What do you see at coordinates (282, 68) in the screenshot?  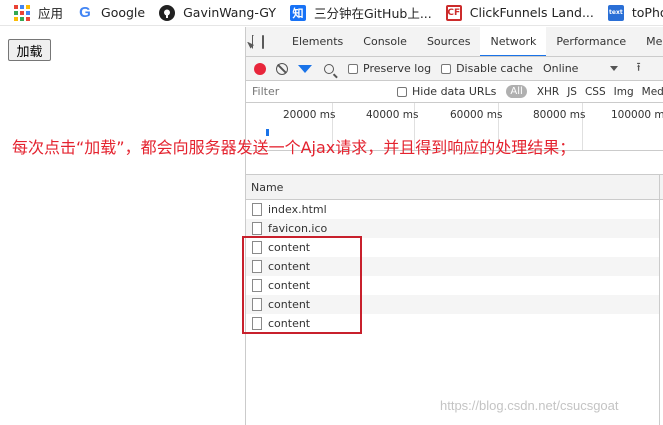 I see `clear-icon` at bounding box center [282, 68].